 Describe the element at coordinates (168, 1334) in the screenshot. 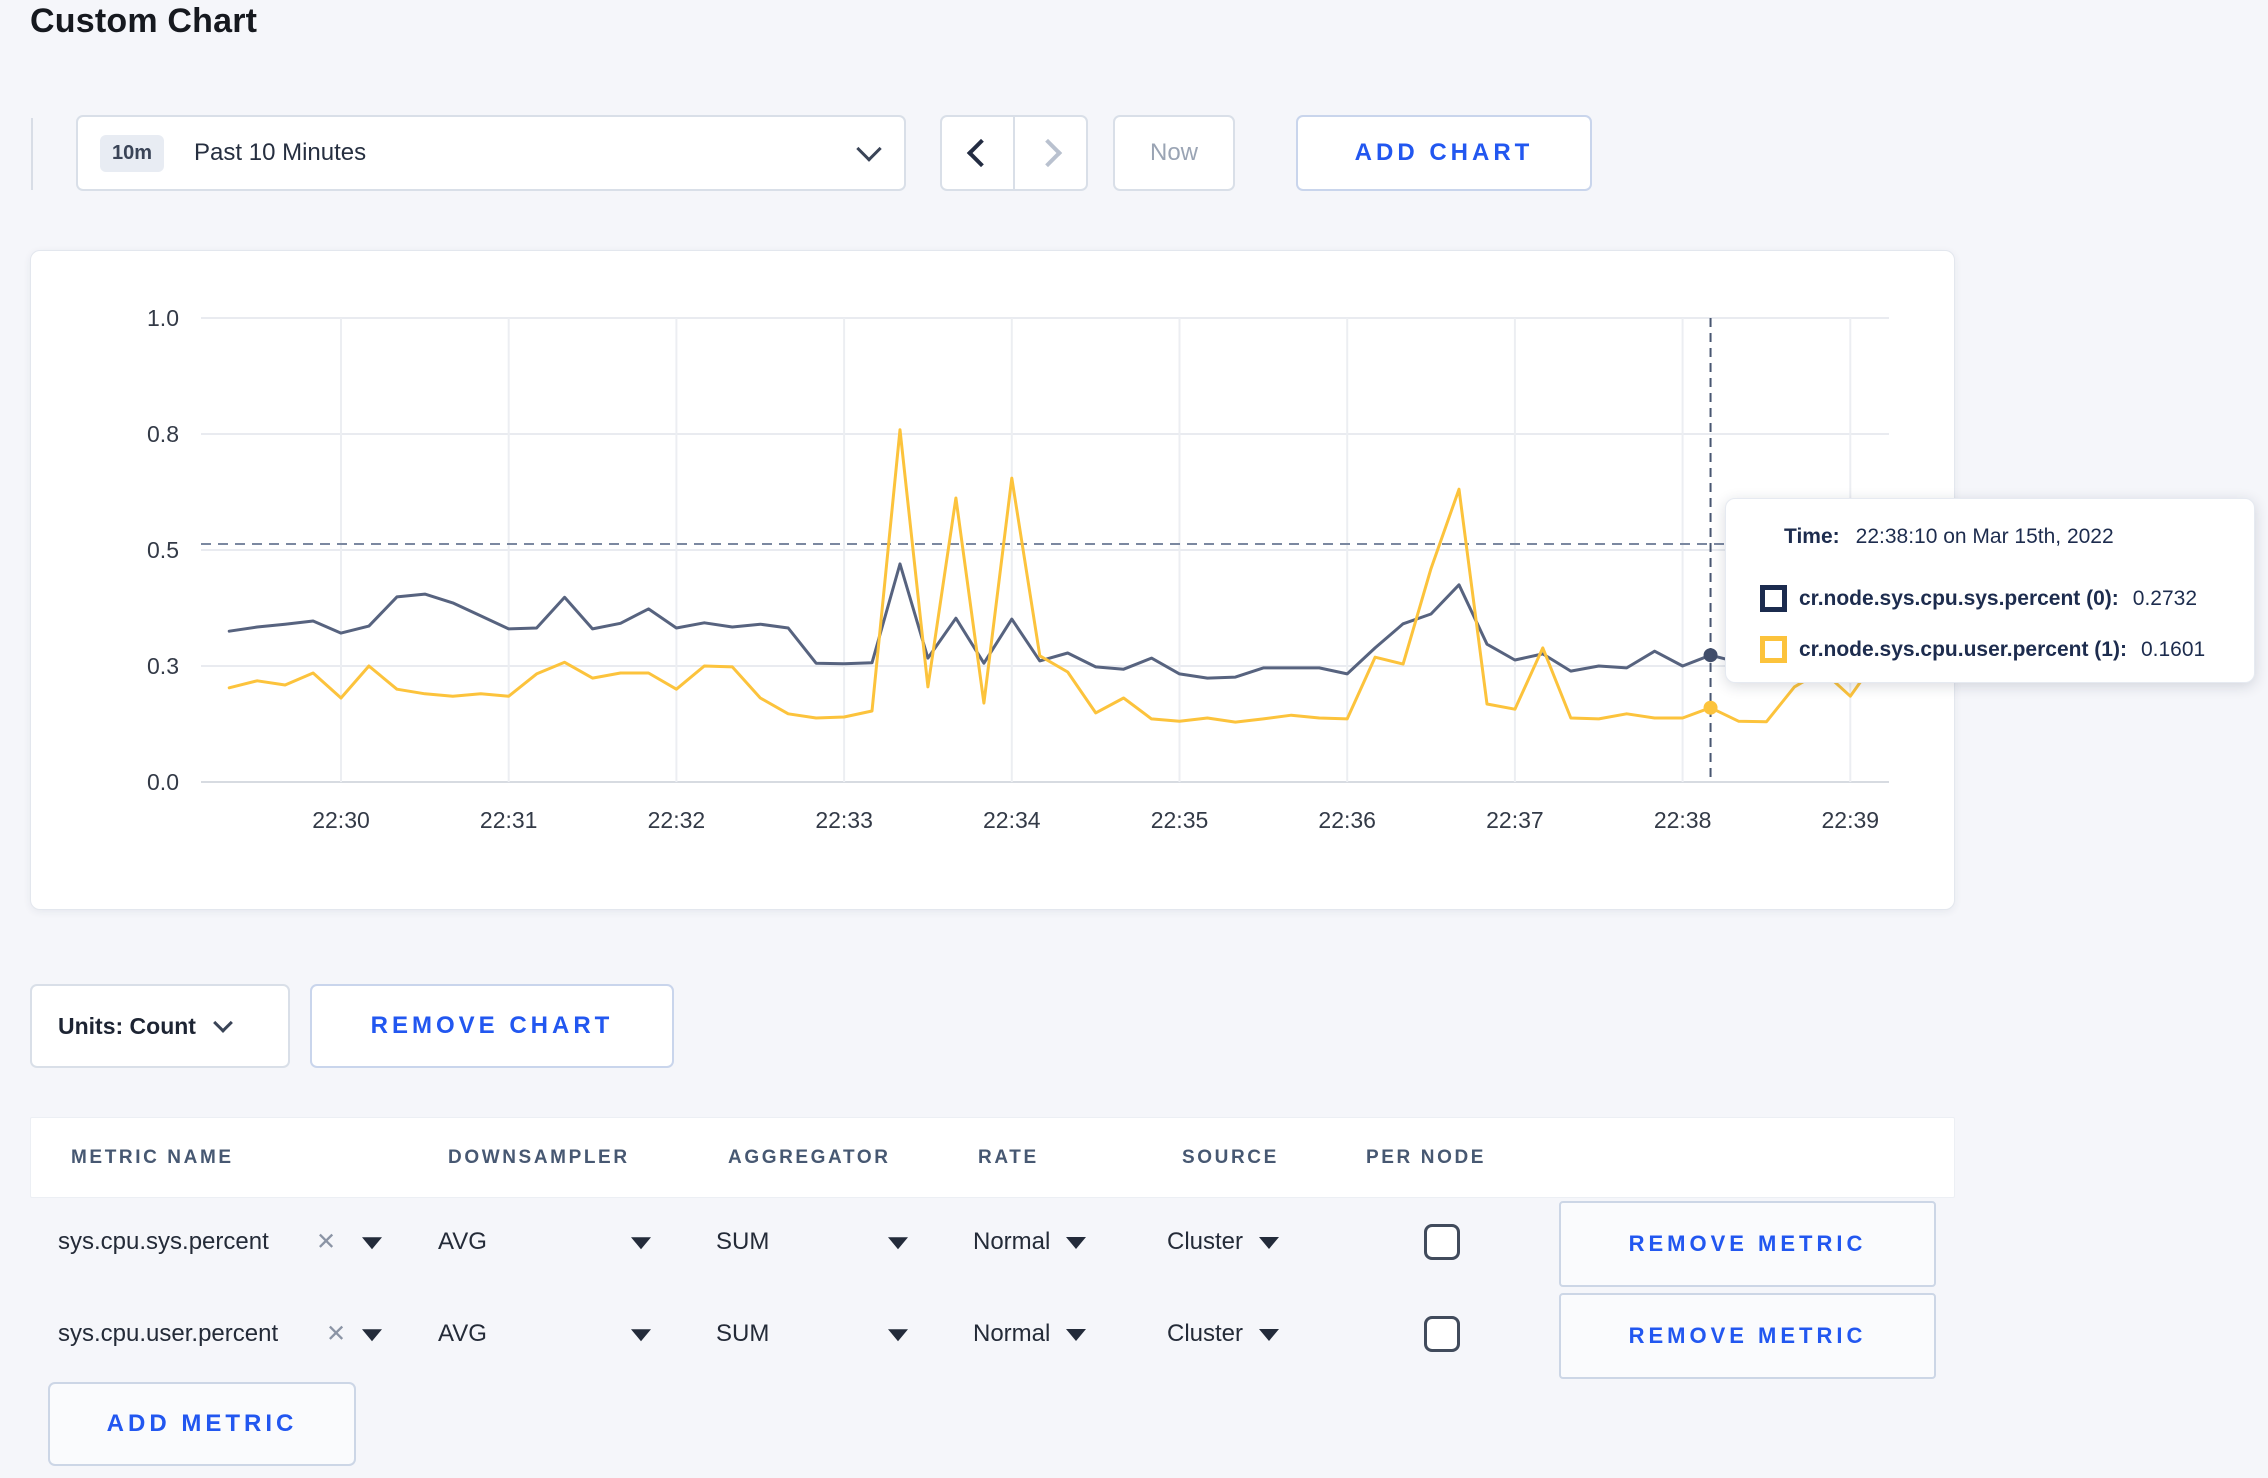

I see `metric-name-value: sys.cpu.user.percent` at that location.